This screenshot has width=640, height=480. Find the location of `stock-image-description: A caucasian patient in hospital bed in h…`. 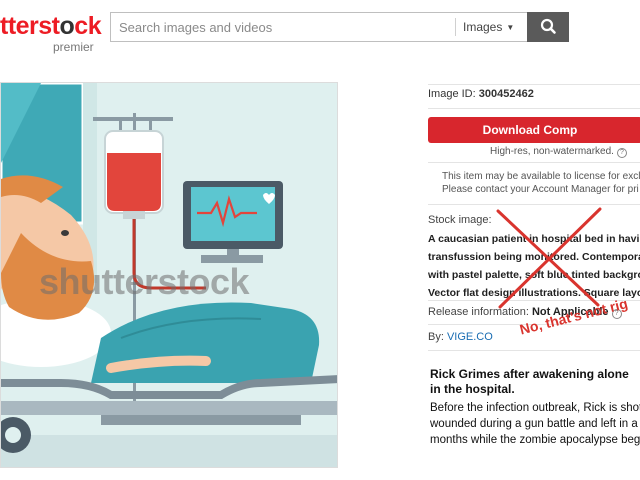

stock-image-description: A caucasian patient in hospital bed in h… is located at coordinates (534, 266).